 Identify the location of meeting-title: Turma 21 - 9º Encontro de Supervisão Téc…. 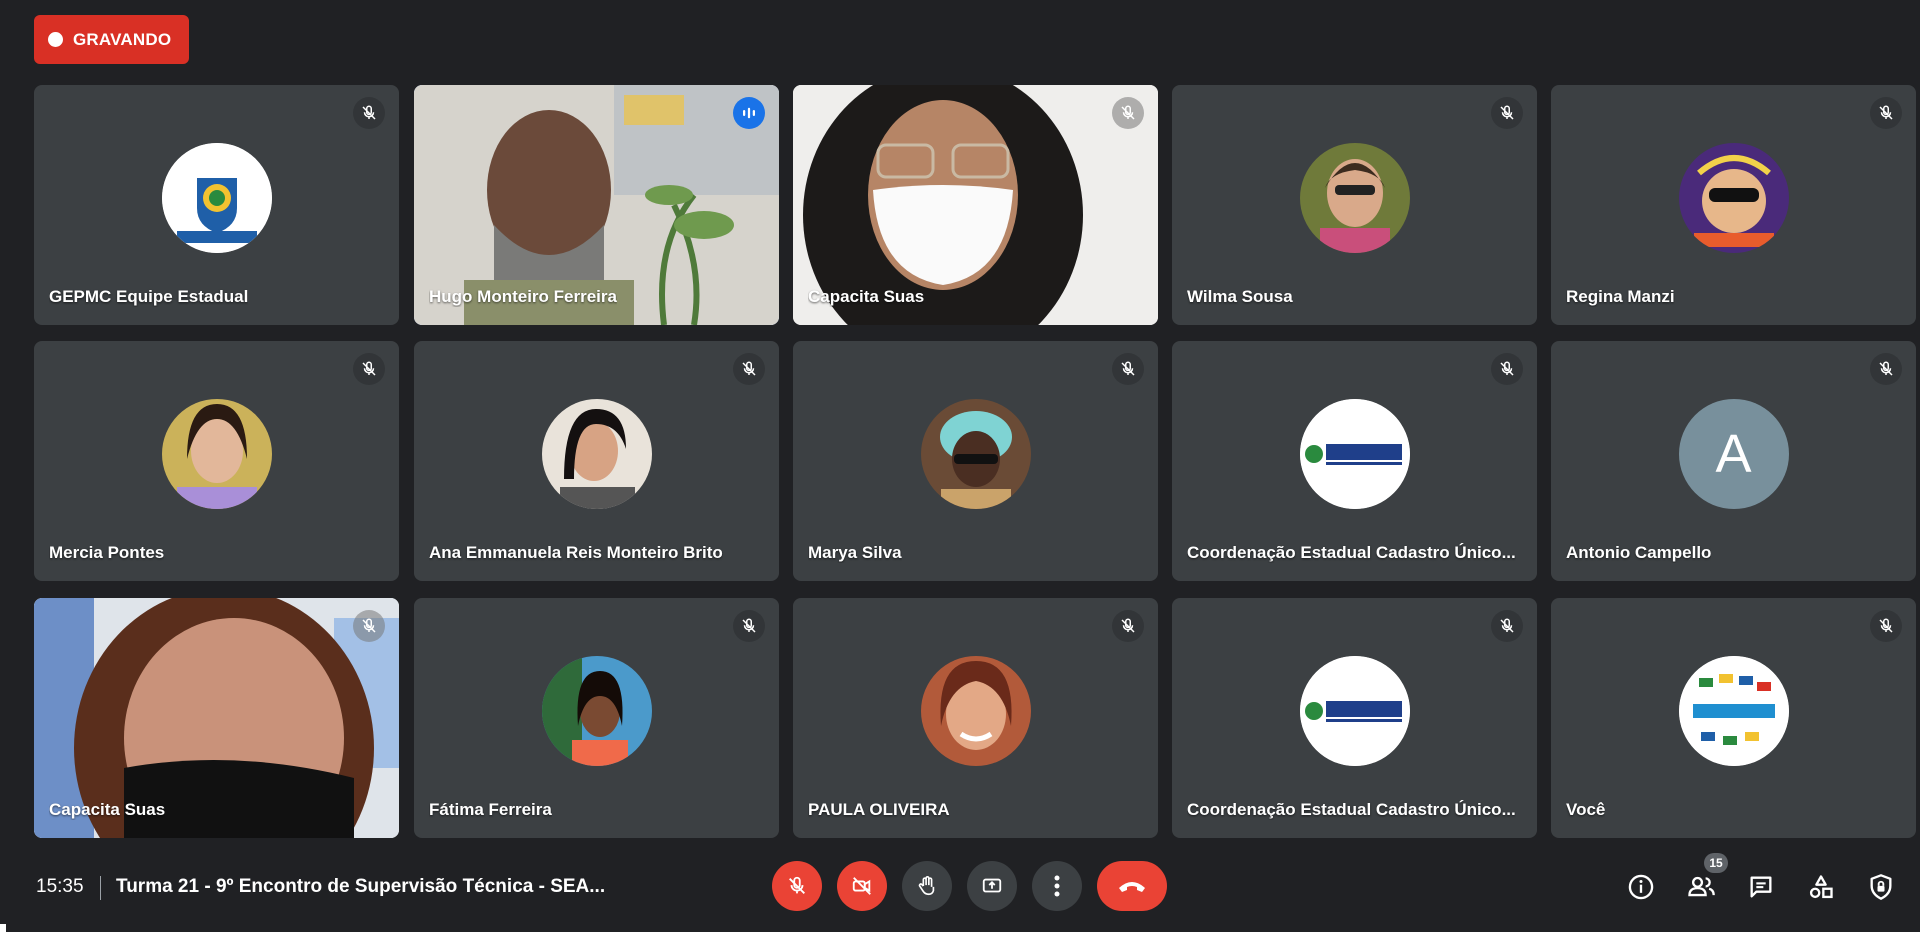
(361, 886).